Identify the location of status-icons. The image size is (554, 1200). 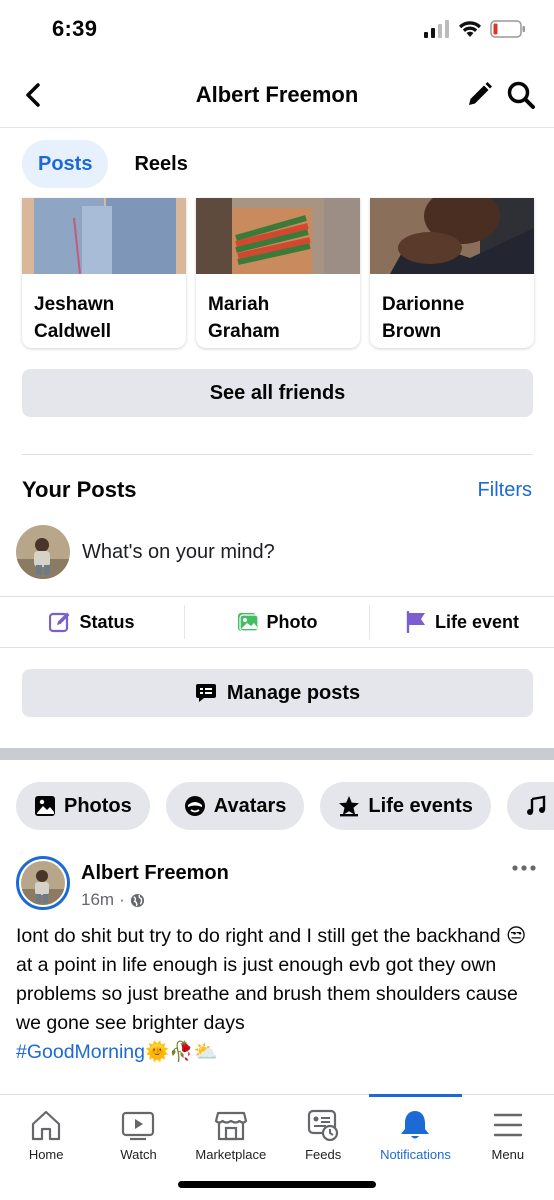
(475, 29).